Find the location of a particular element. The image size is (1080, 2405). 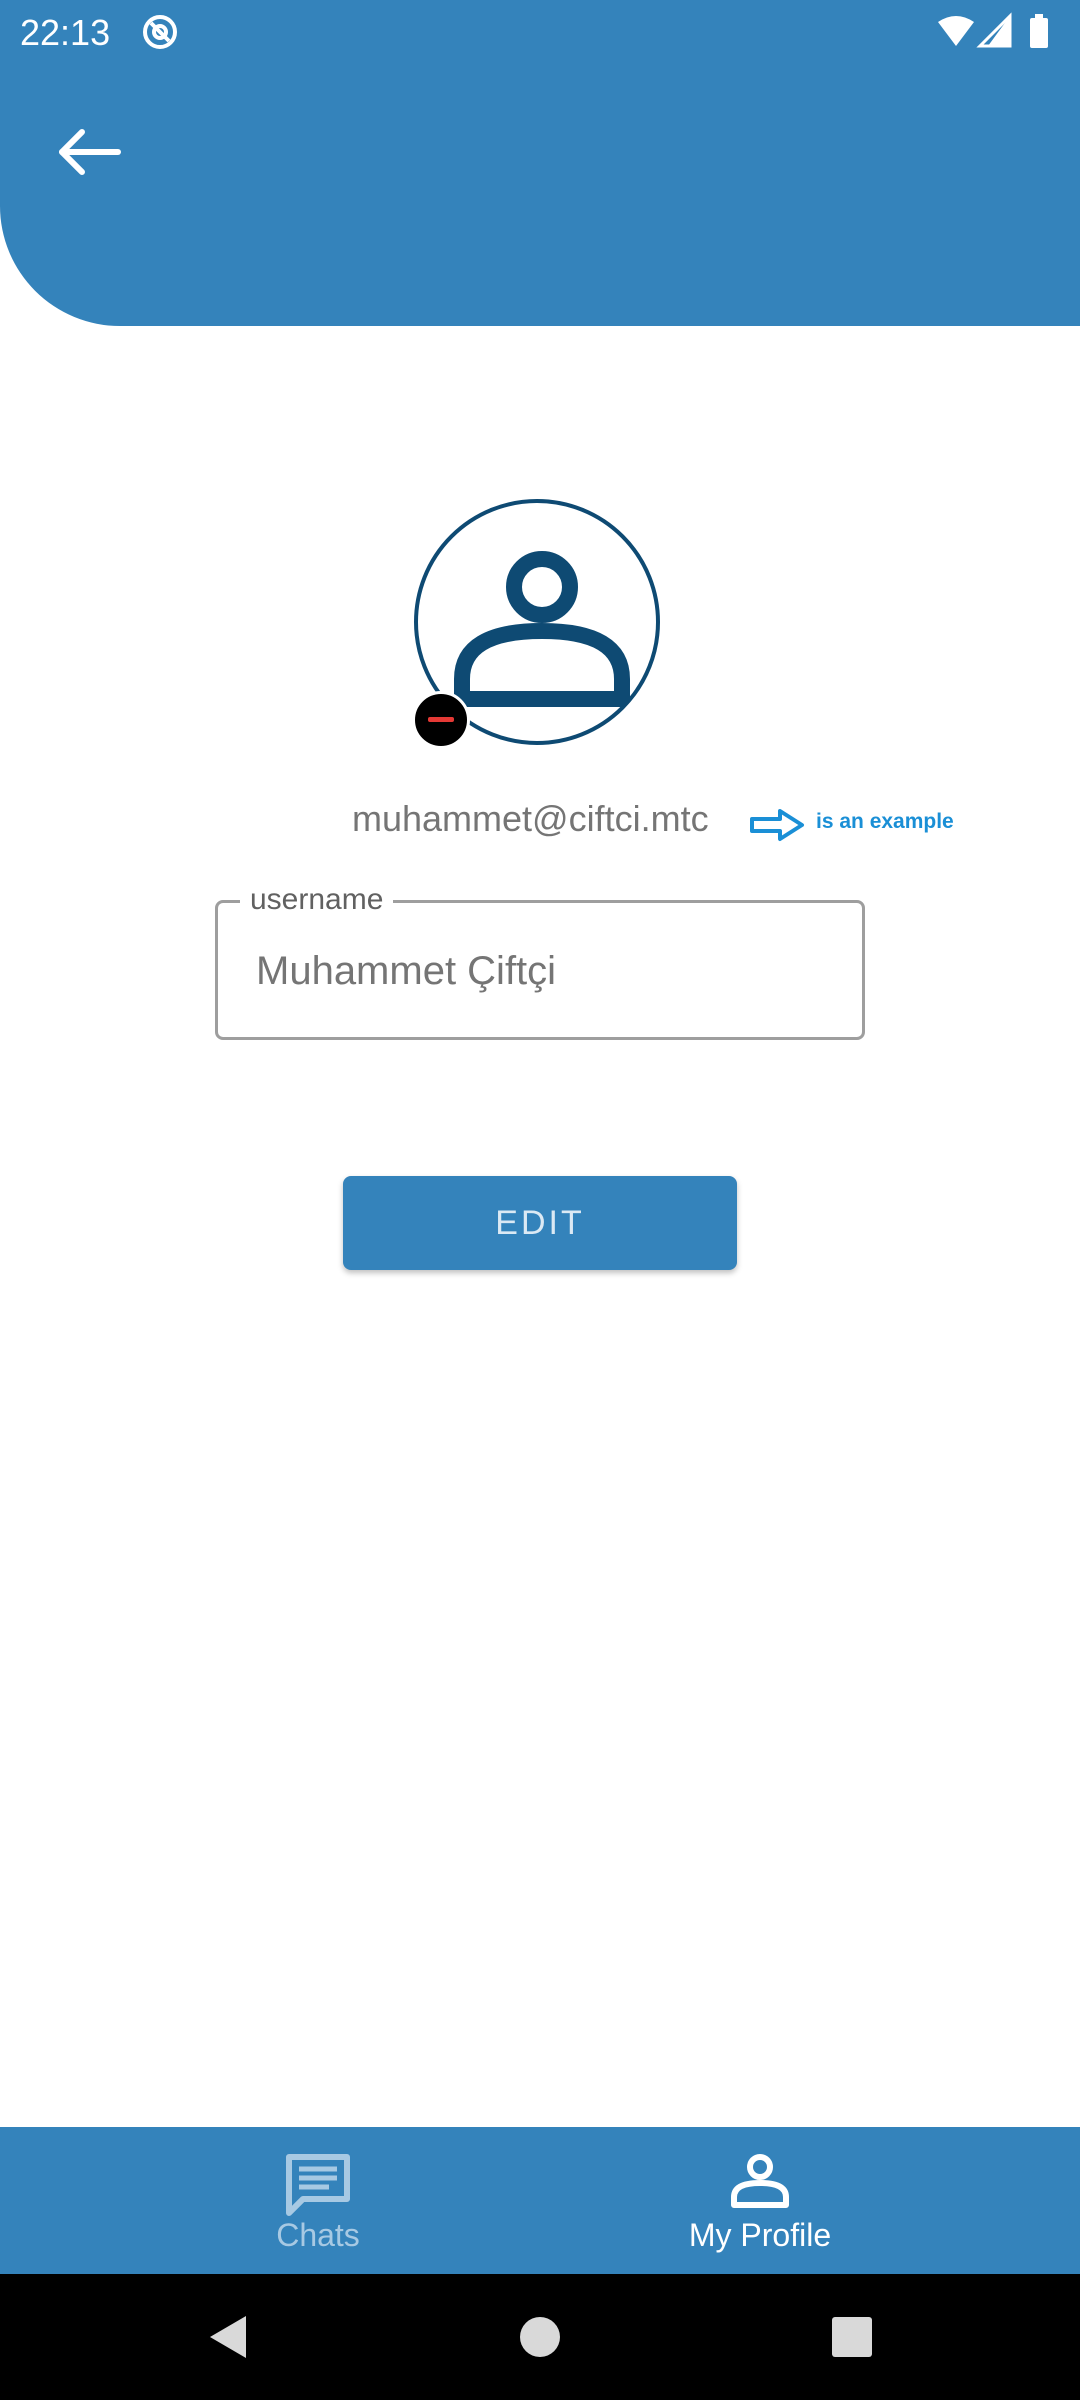

nav-item-my-profile: My Profile is located at coordinates (760, 2200).